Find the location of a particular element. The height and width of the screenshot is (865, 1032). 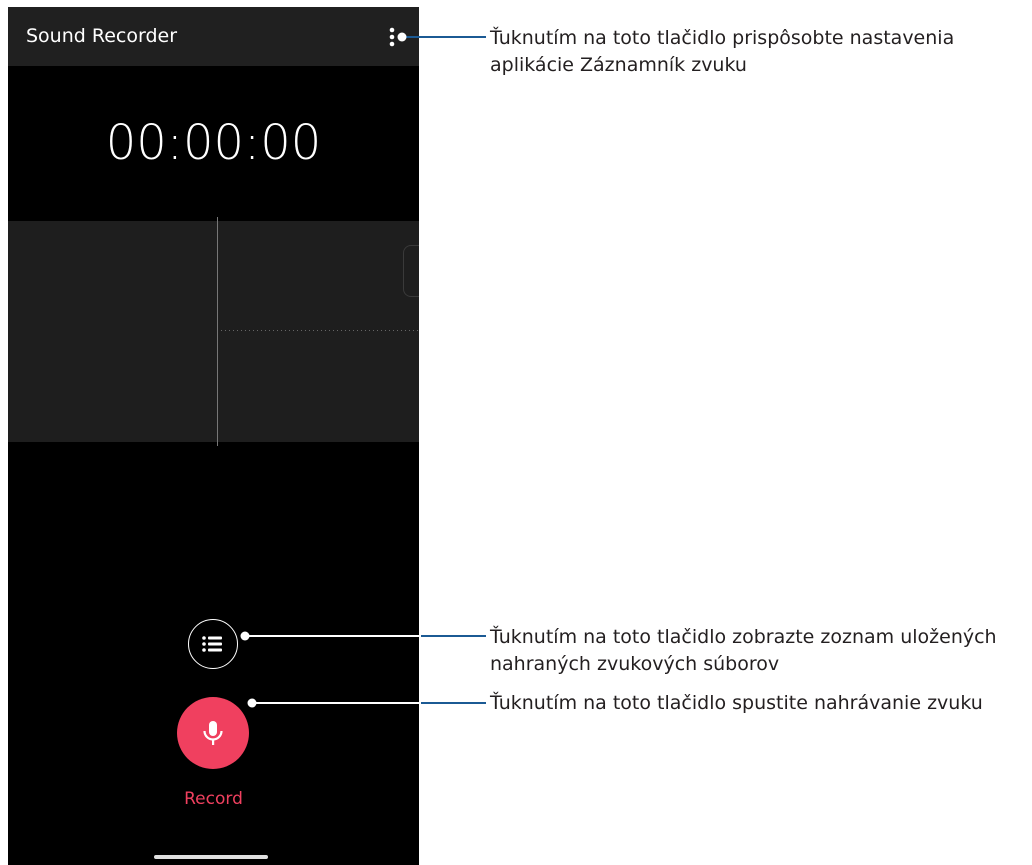

waveform-edge-handle is located at coordinates (411, 271).